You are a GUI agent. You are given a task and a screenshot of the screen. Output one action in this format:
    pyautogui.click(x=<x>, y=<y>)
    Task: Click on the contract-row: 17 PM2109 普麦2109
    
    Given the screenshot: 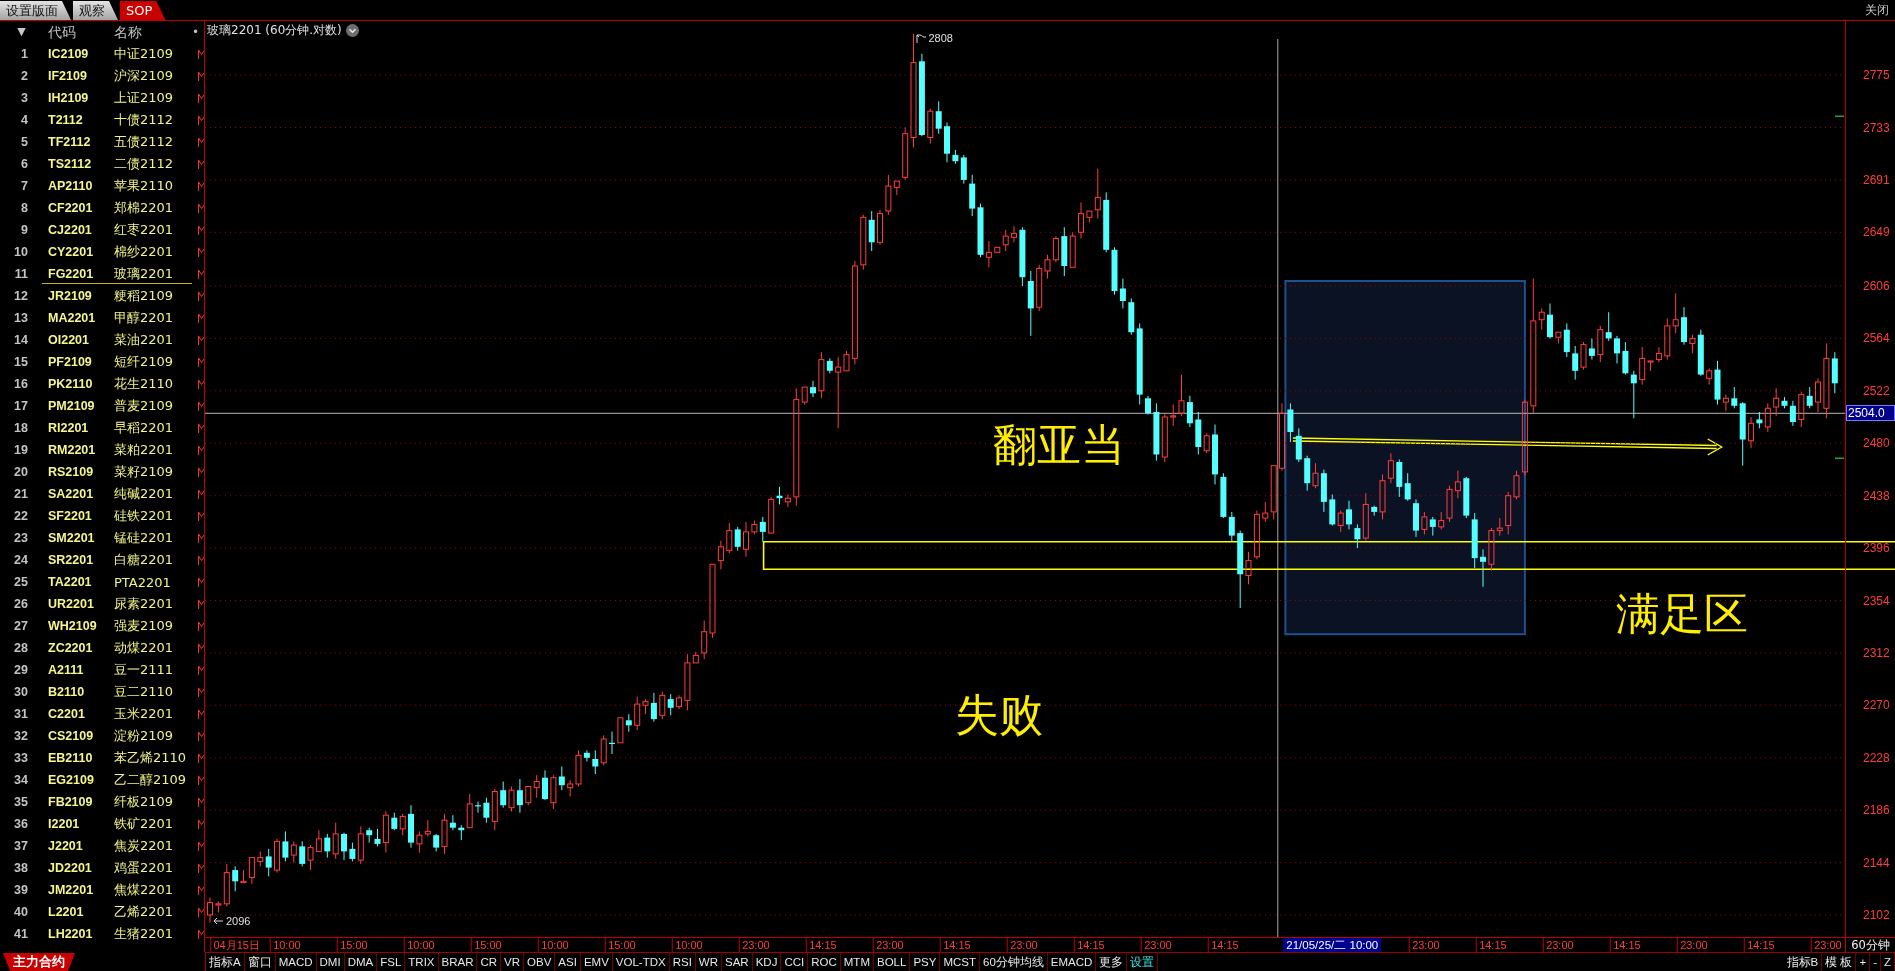 What is the action you would take?
    pyautogui.click(x=102, y=406)
    